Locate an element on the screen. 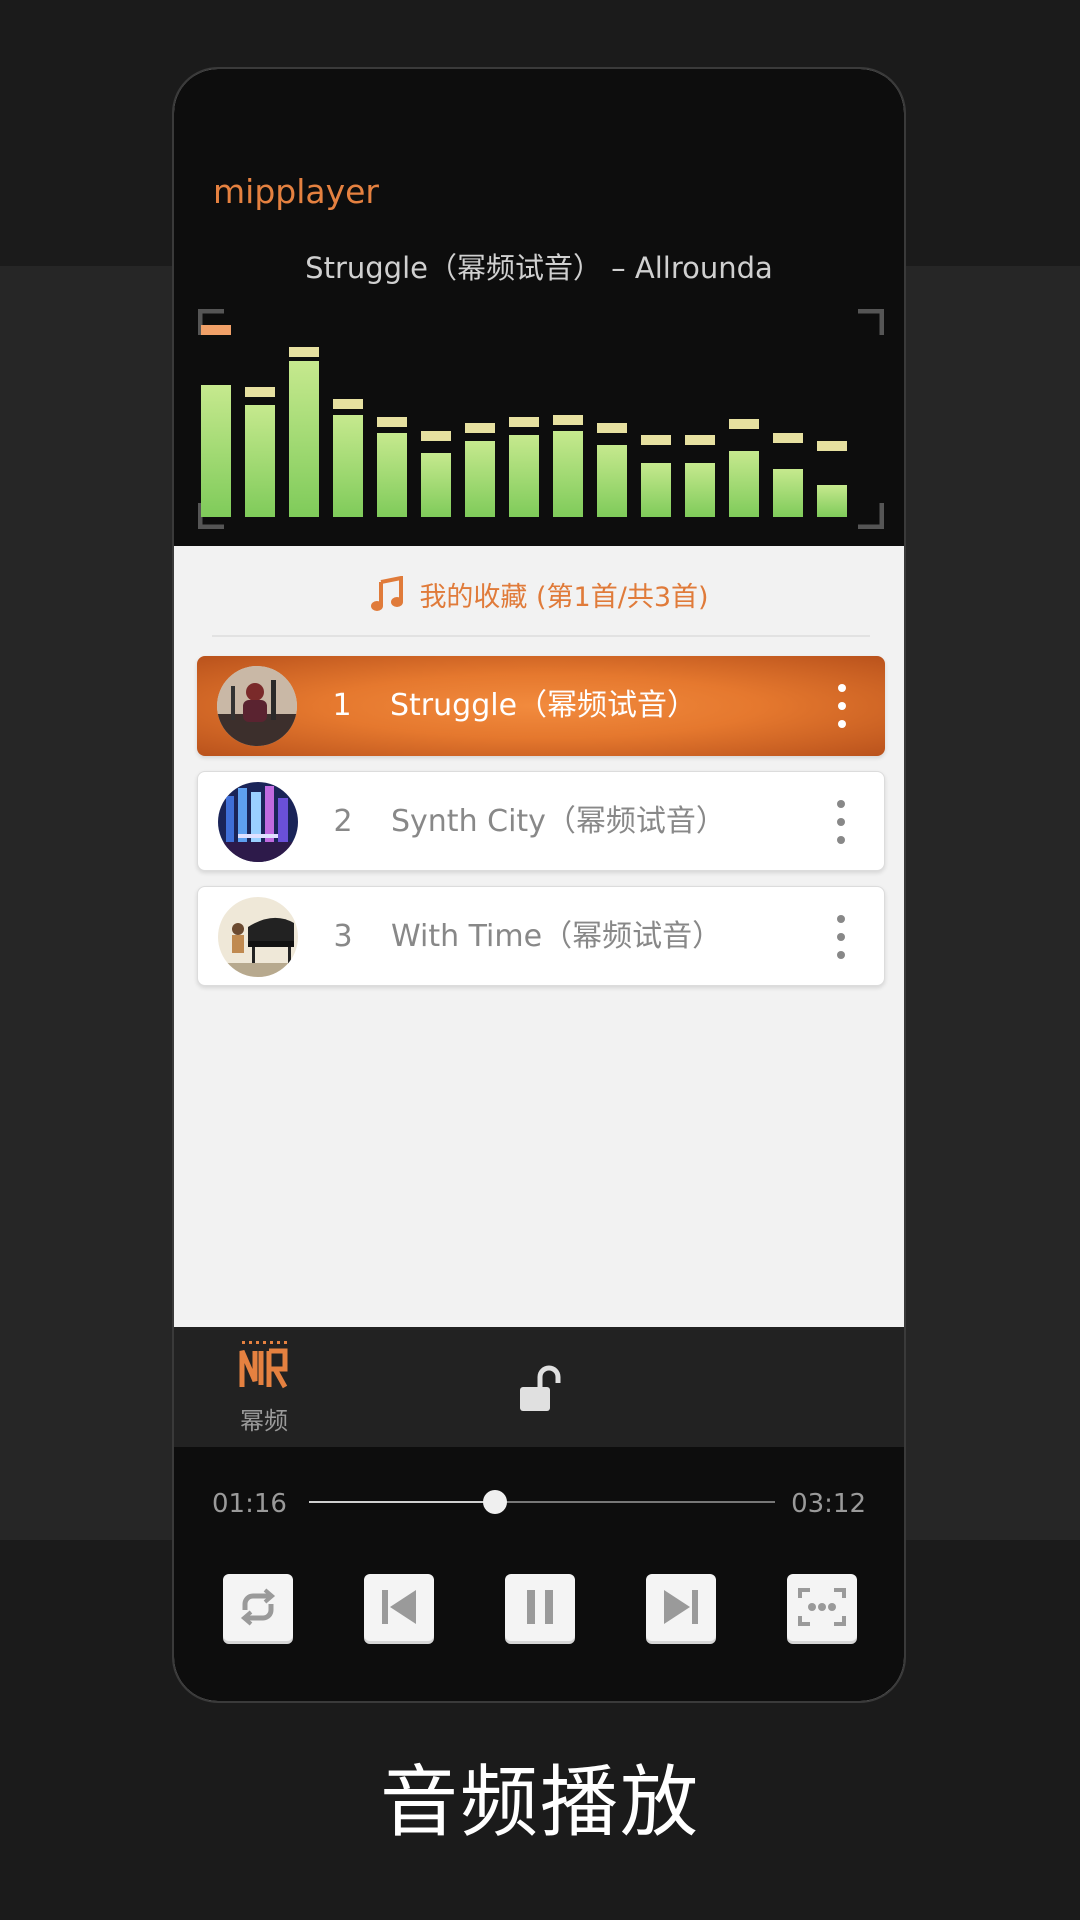  tab-mipin: 幂频 is located at coordinates (264, 1387).